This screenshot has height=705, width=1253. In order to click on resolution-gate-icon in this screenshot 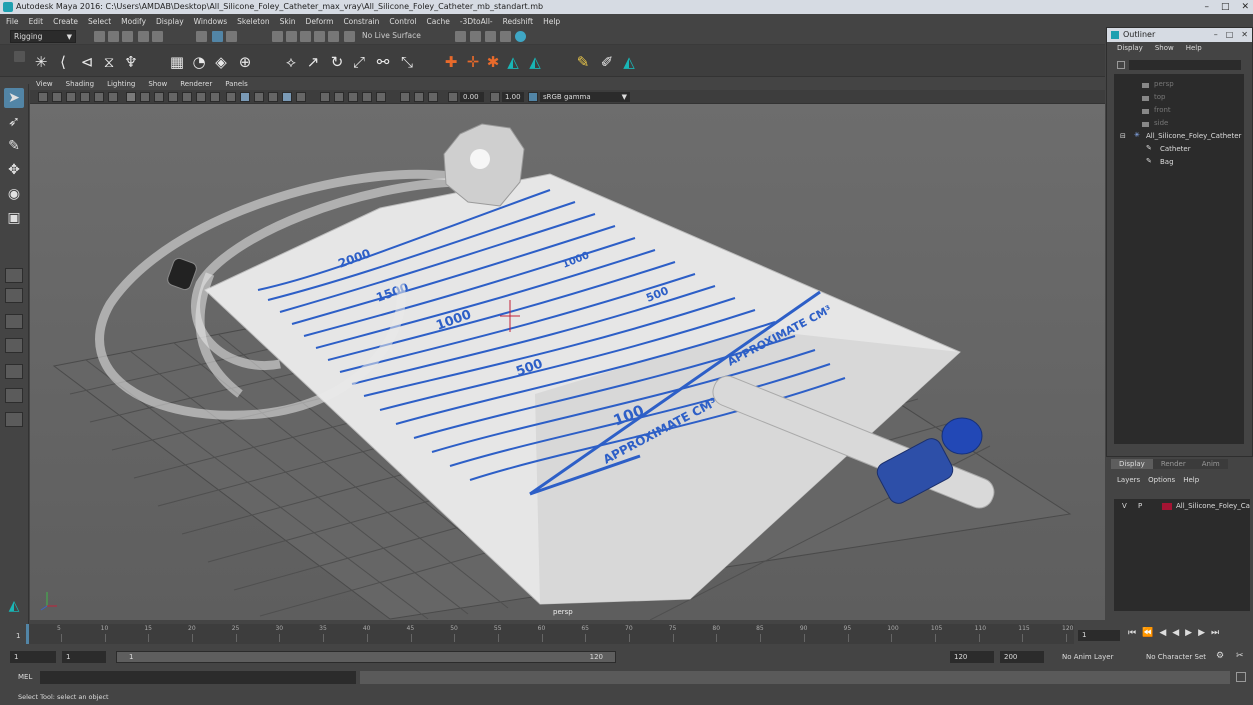, I will do `click(159, 97)`.